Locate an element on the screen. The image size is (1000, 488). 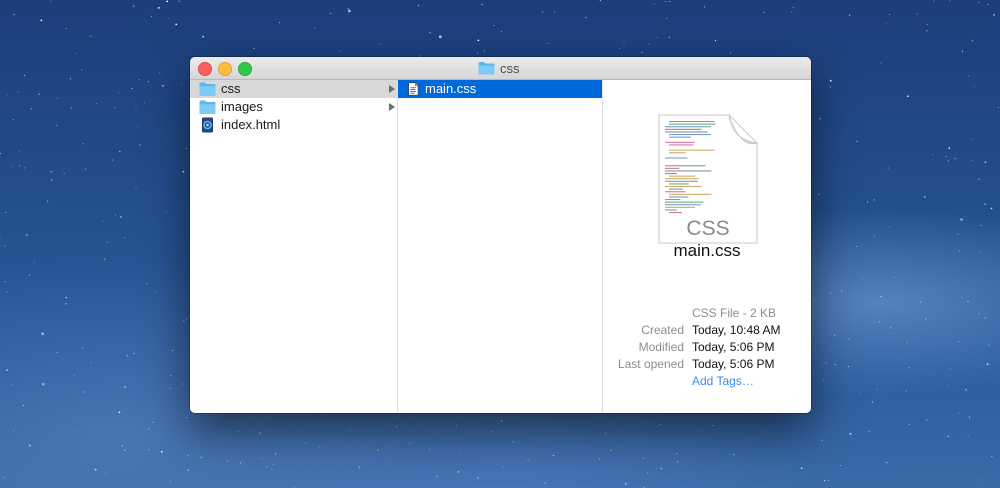
close-button is located at coordinates (205, 69).